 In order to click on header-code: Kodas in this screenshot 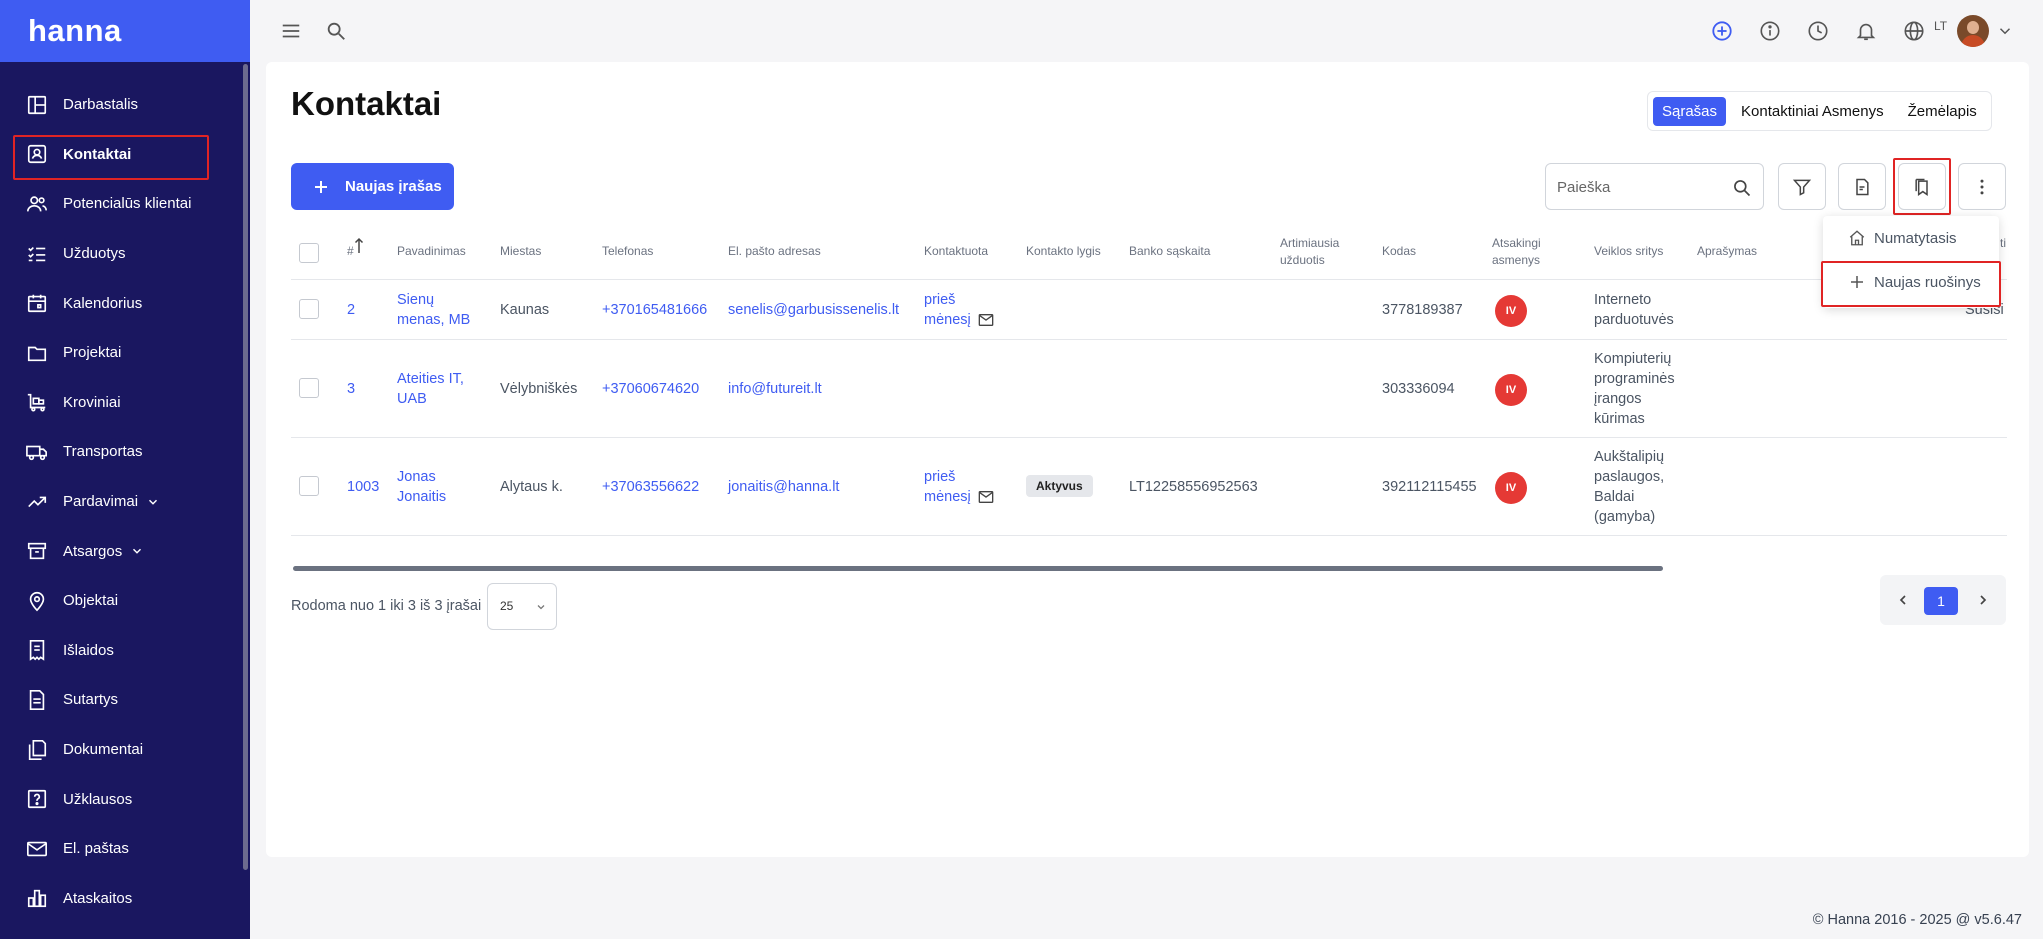, I will do `click(1399, 251)`.